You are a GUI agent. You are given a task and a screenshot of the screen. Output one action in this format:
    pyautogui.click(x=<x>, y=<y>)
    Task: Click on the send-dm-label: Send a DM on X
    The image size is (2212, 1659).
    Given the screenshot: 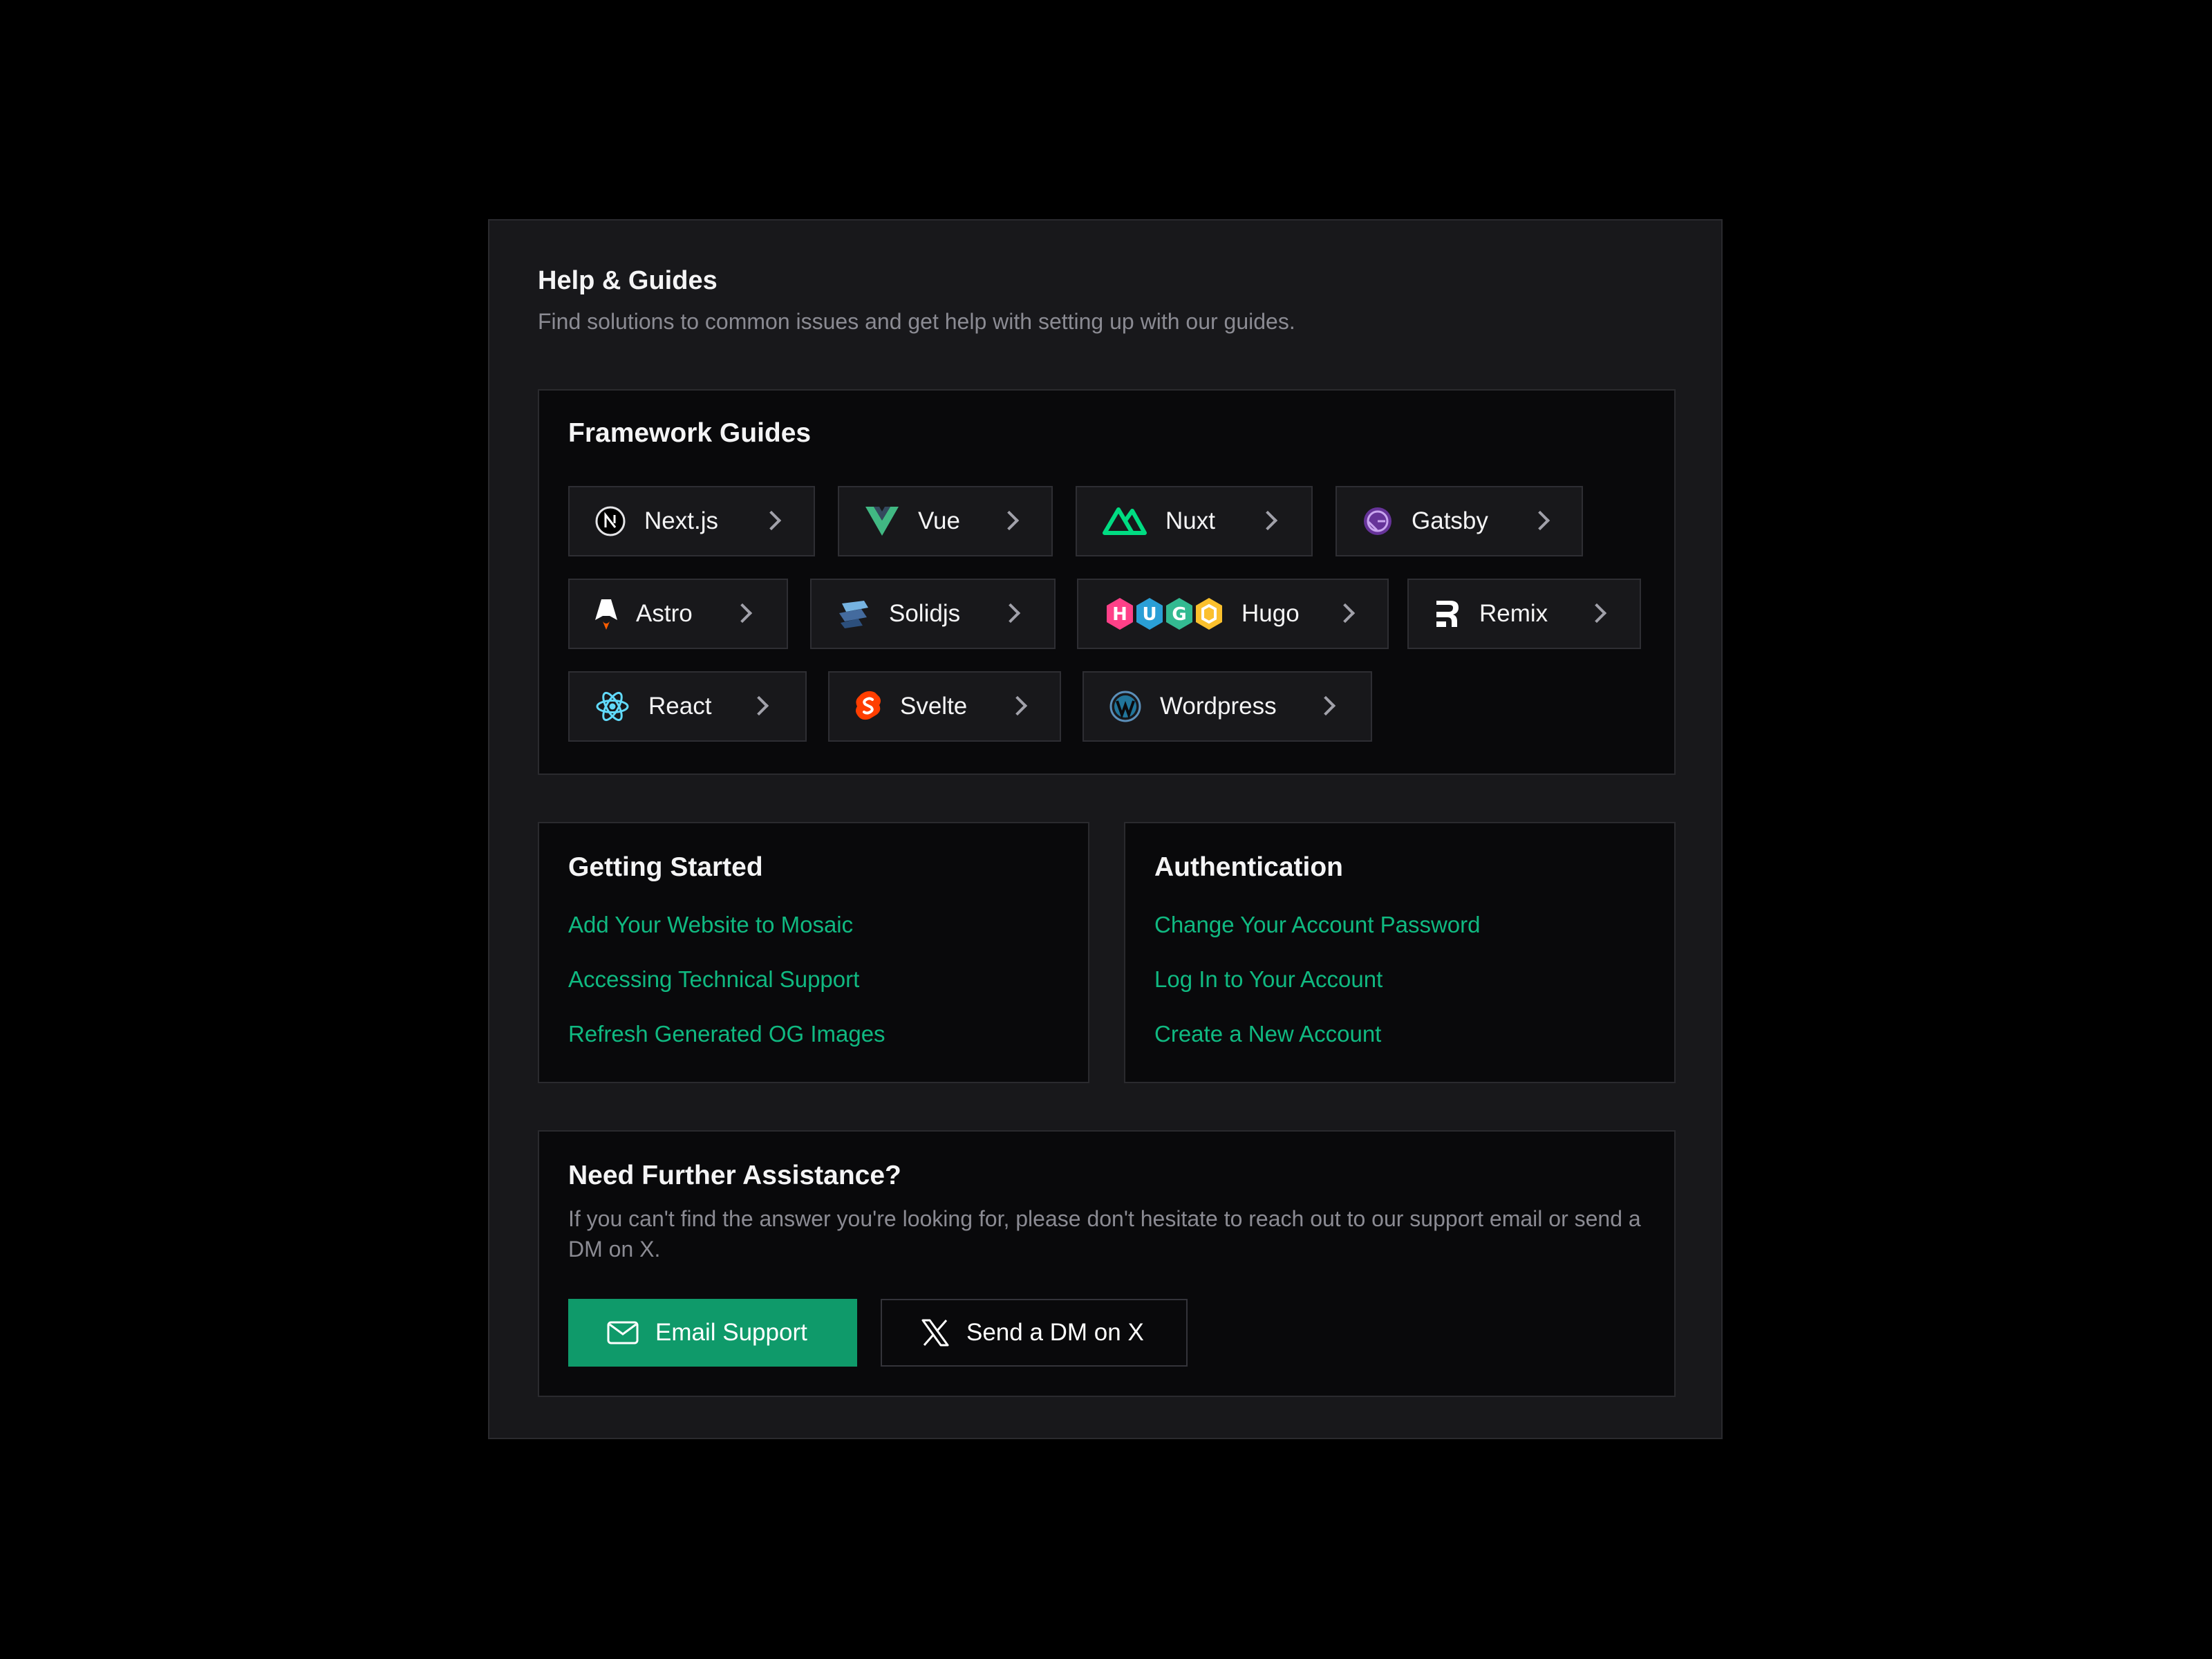 What is the action you would take?
    pyautogui.click(x=1055, y=1332)
    